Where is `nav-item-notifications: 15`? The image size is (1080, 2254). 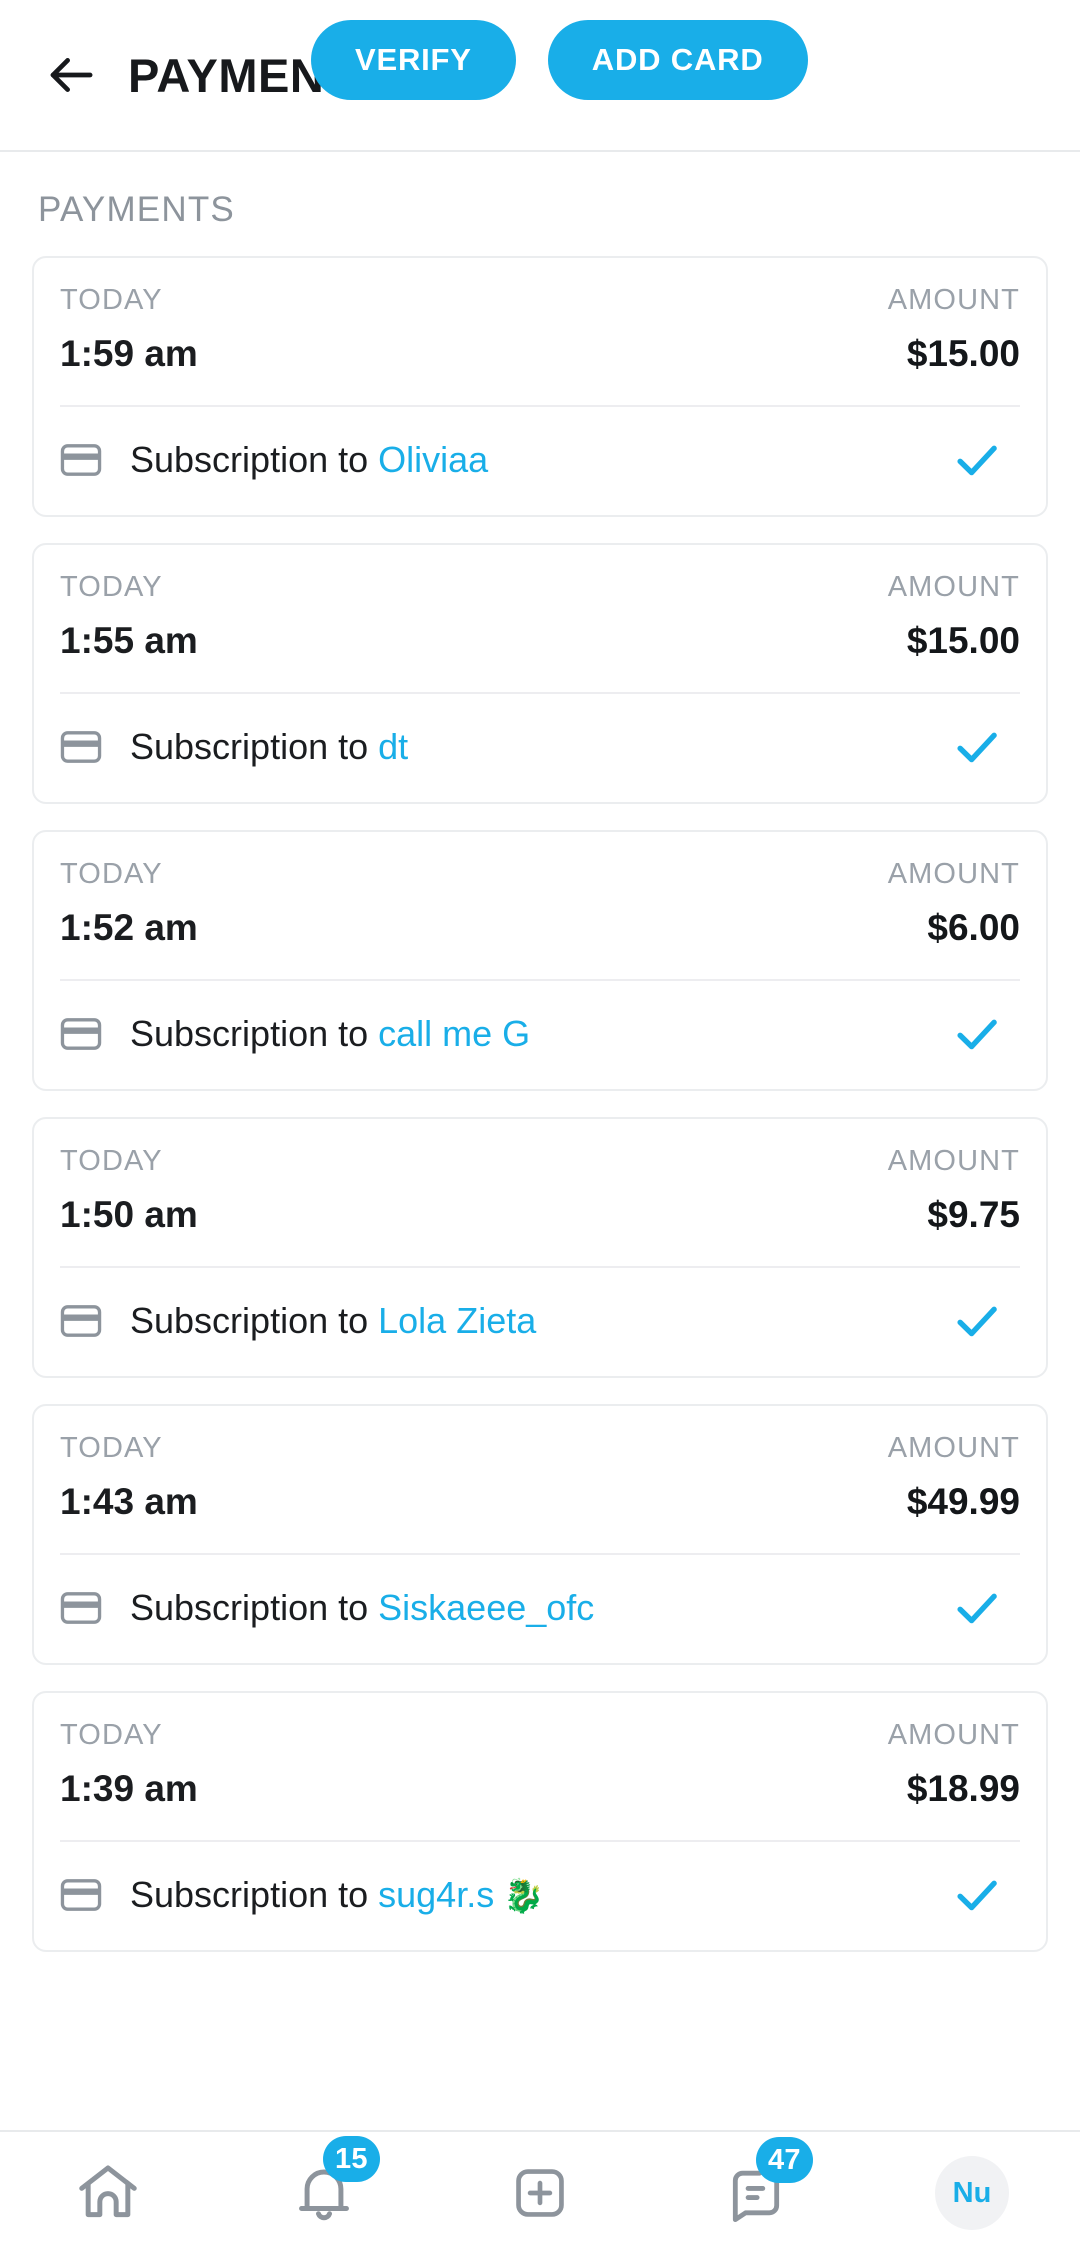 nav-item-notifications: 15 is located at coordinates (324, 2193).